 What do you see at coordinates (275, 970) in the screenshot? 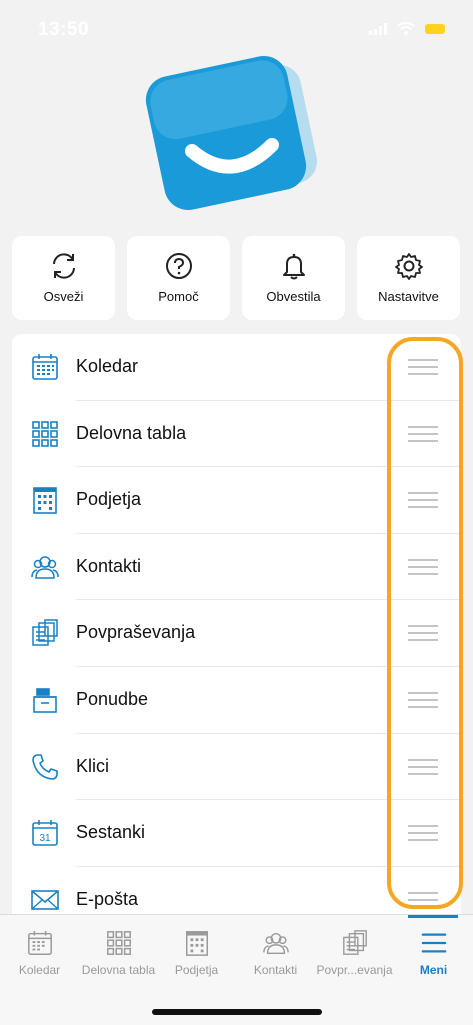
I see `tab-label: Kontakti` at bounding box center [275, 970].